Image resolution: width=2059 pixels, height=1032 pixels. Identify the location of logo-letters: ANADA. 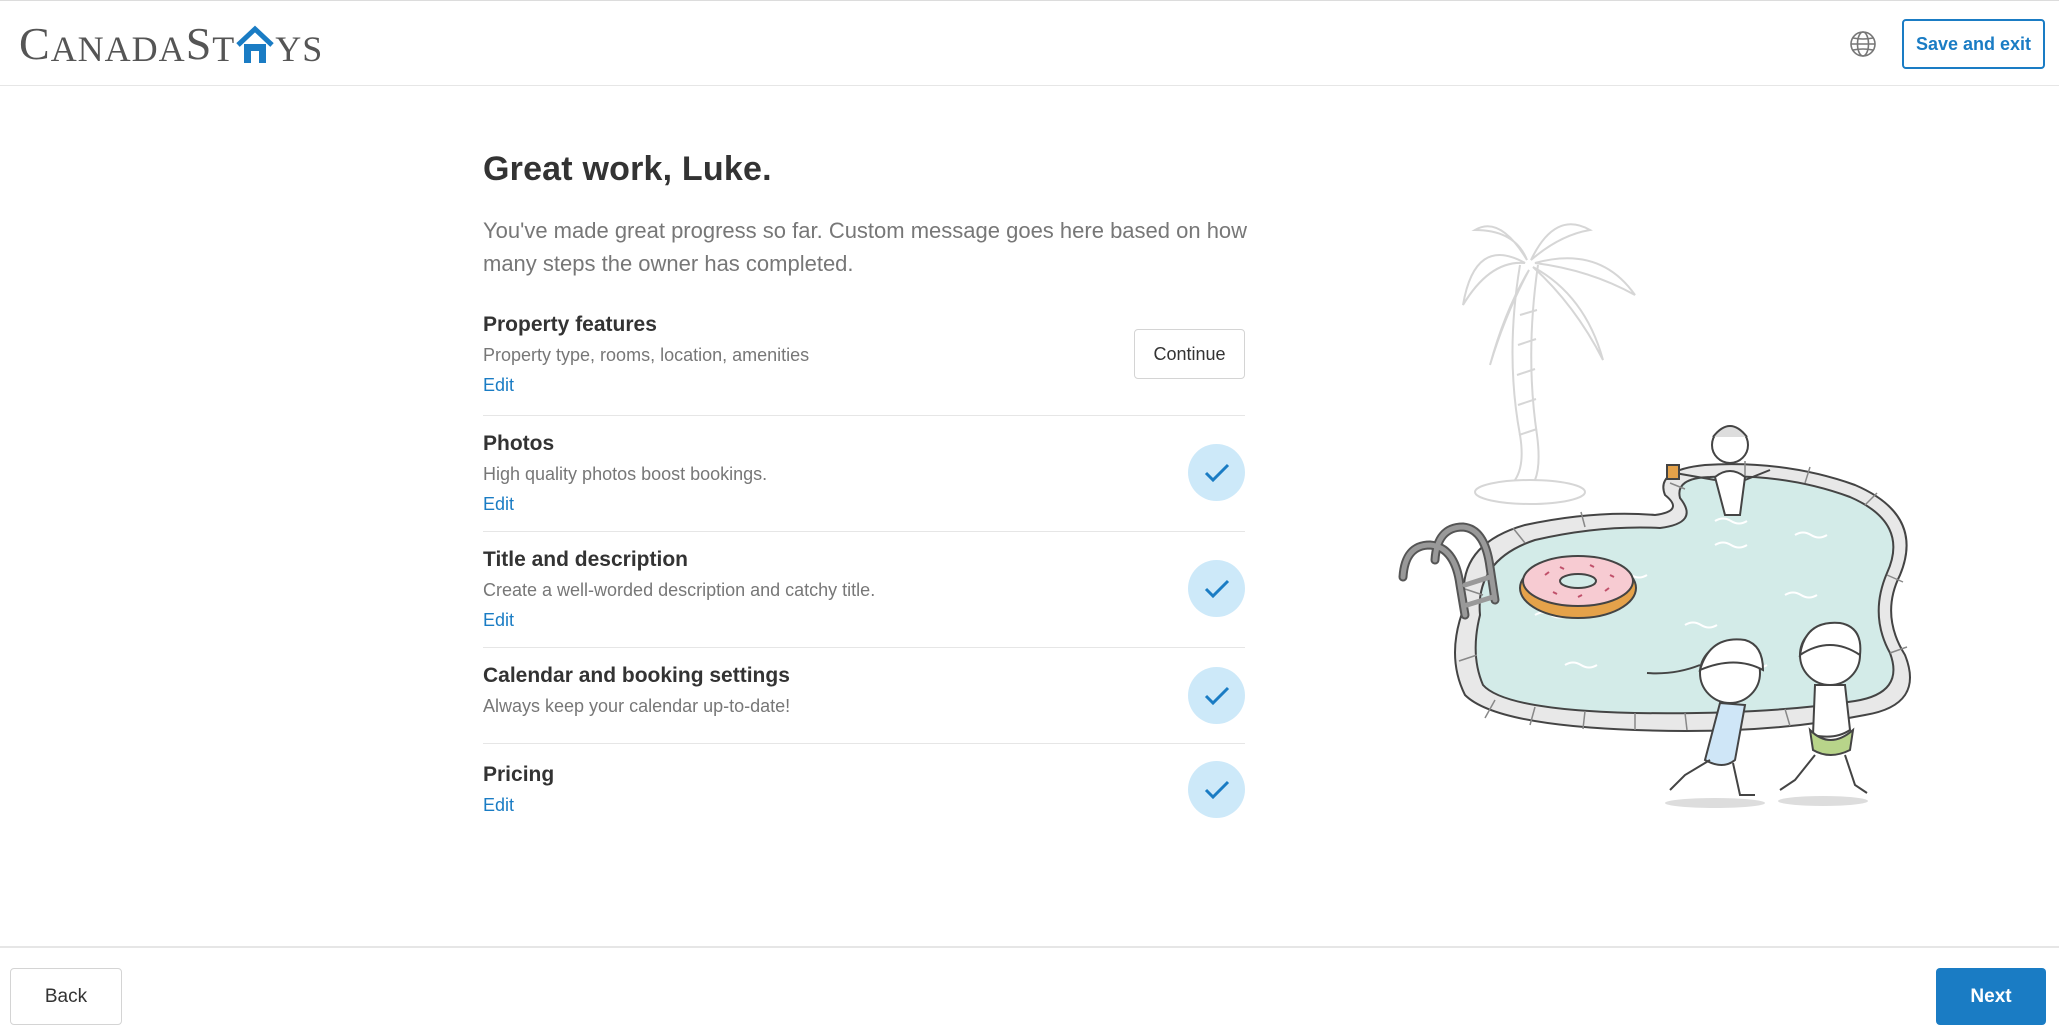
(118, 49).